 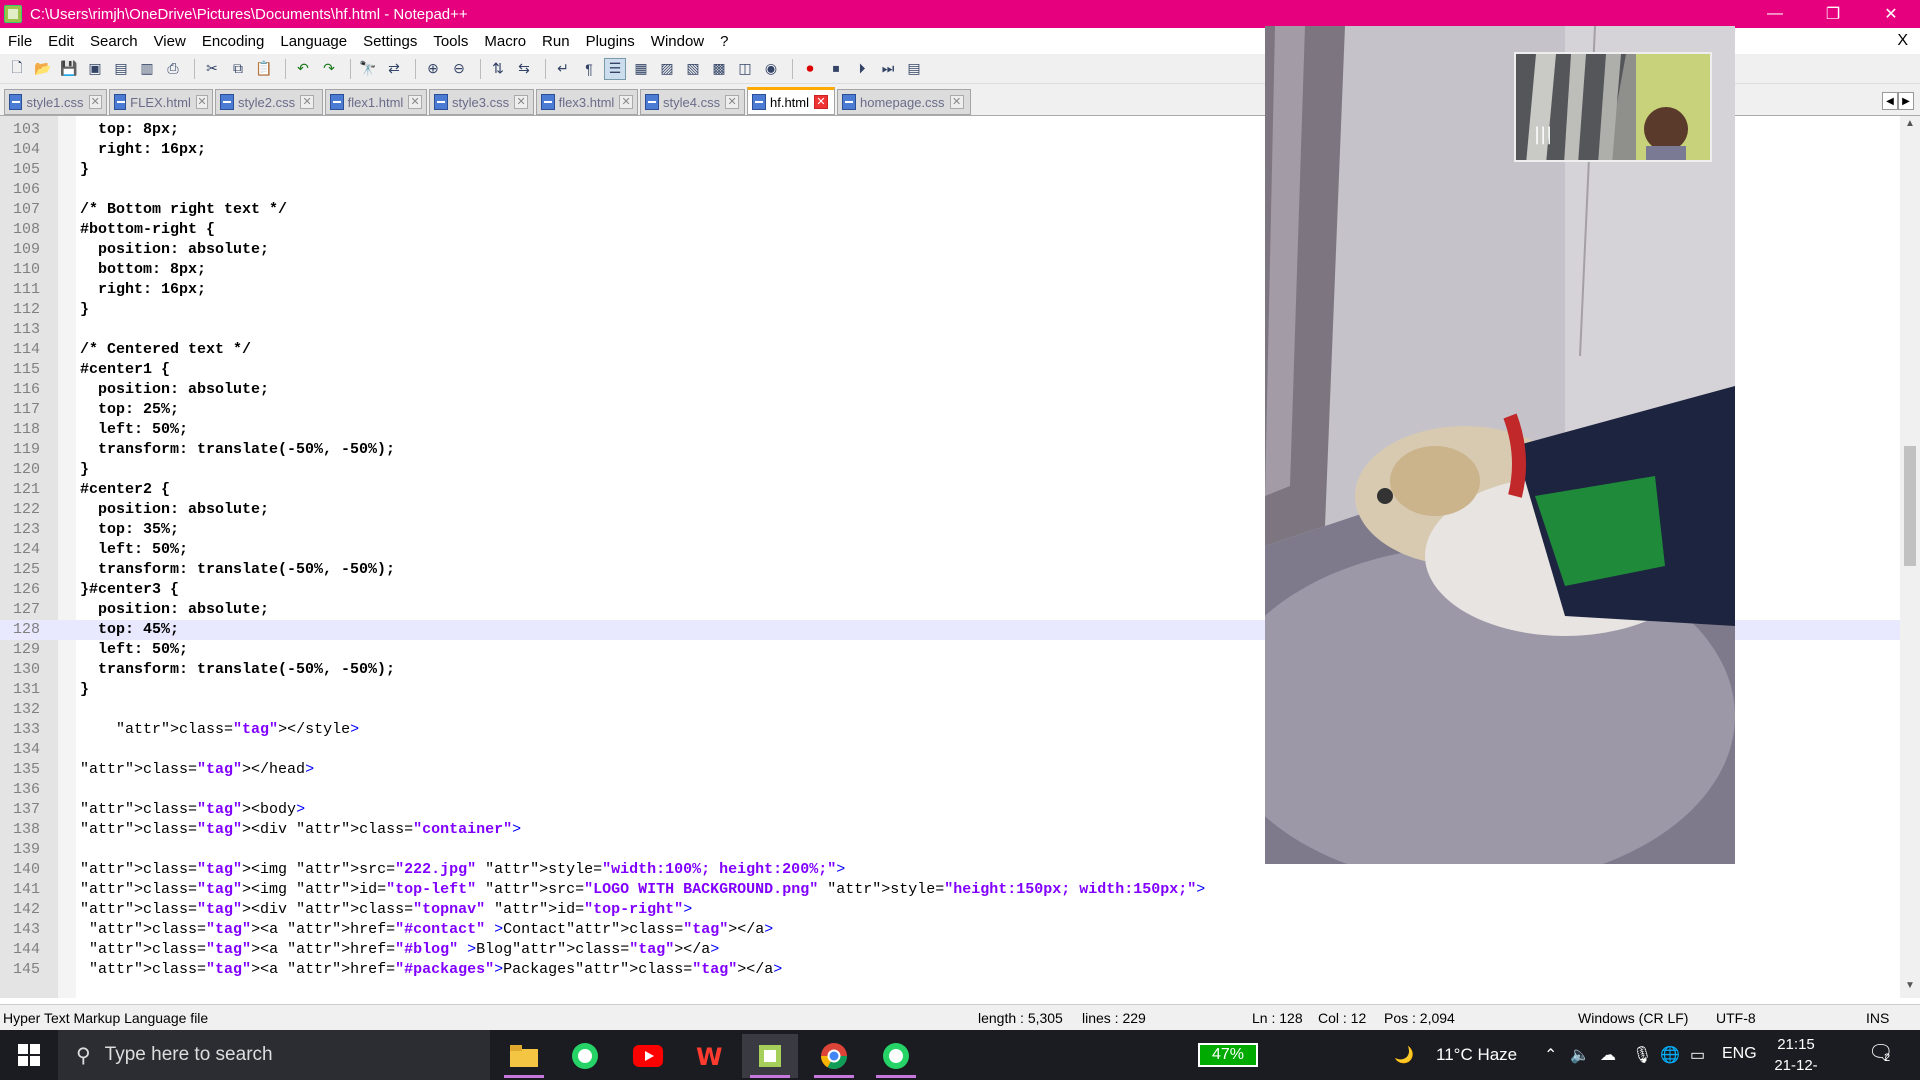 What do you see at coordinates (219, 730) in the screenshot?
I see `line-text: "attr">class="tag"></style>` at bounding box center [219, 730].